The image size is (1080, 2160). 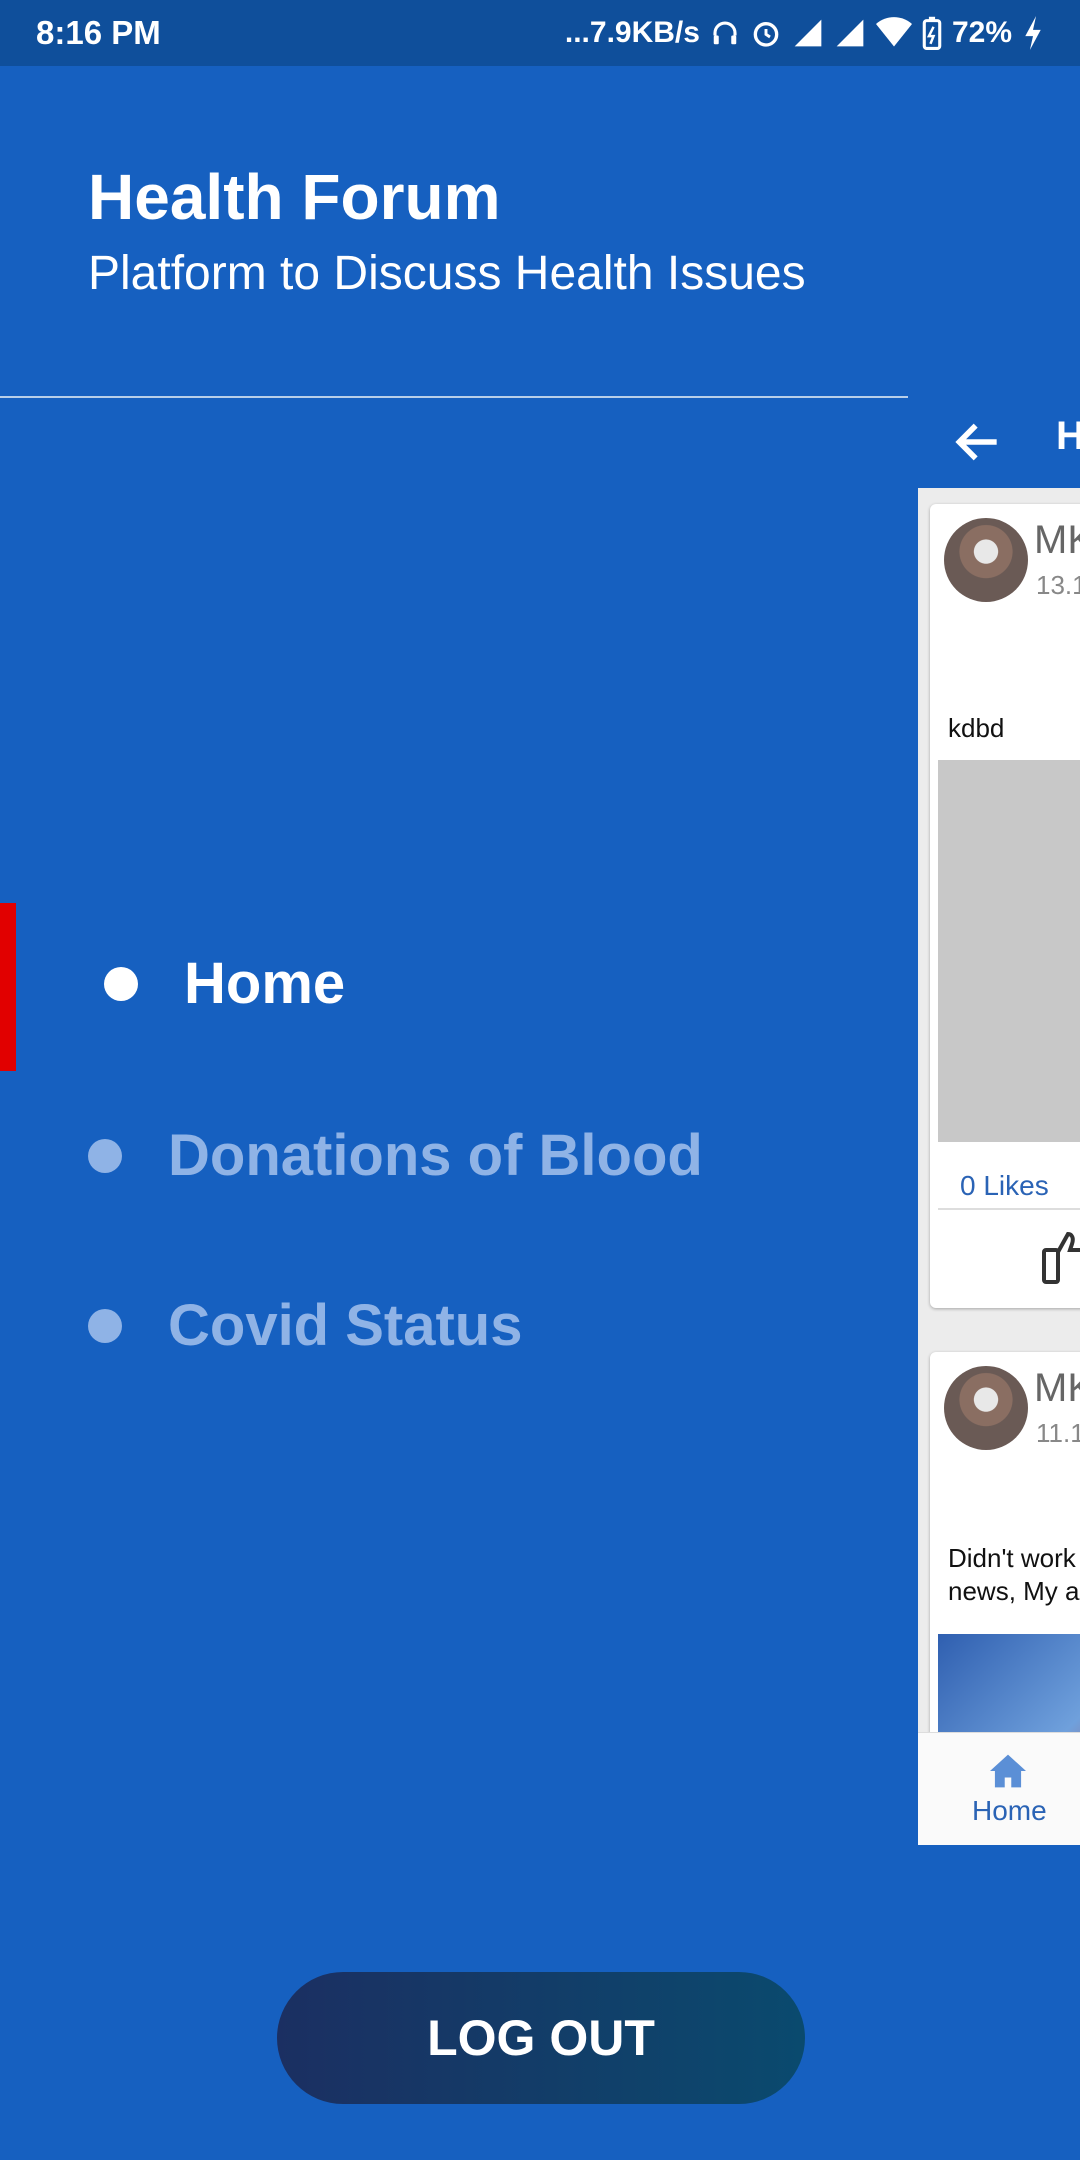 I want to click on post-date: 11.1, so click(x=1058, y=1433).